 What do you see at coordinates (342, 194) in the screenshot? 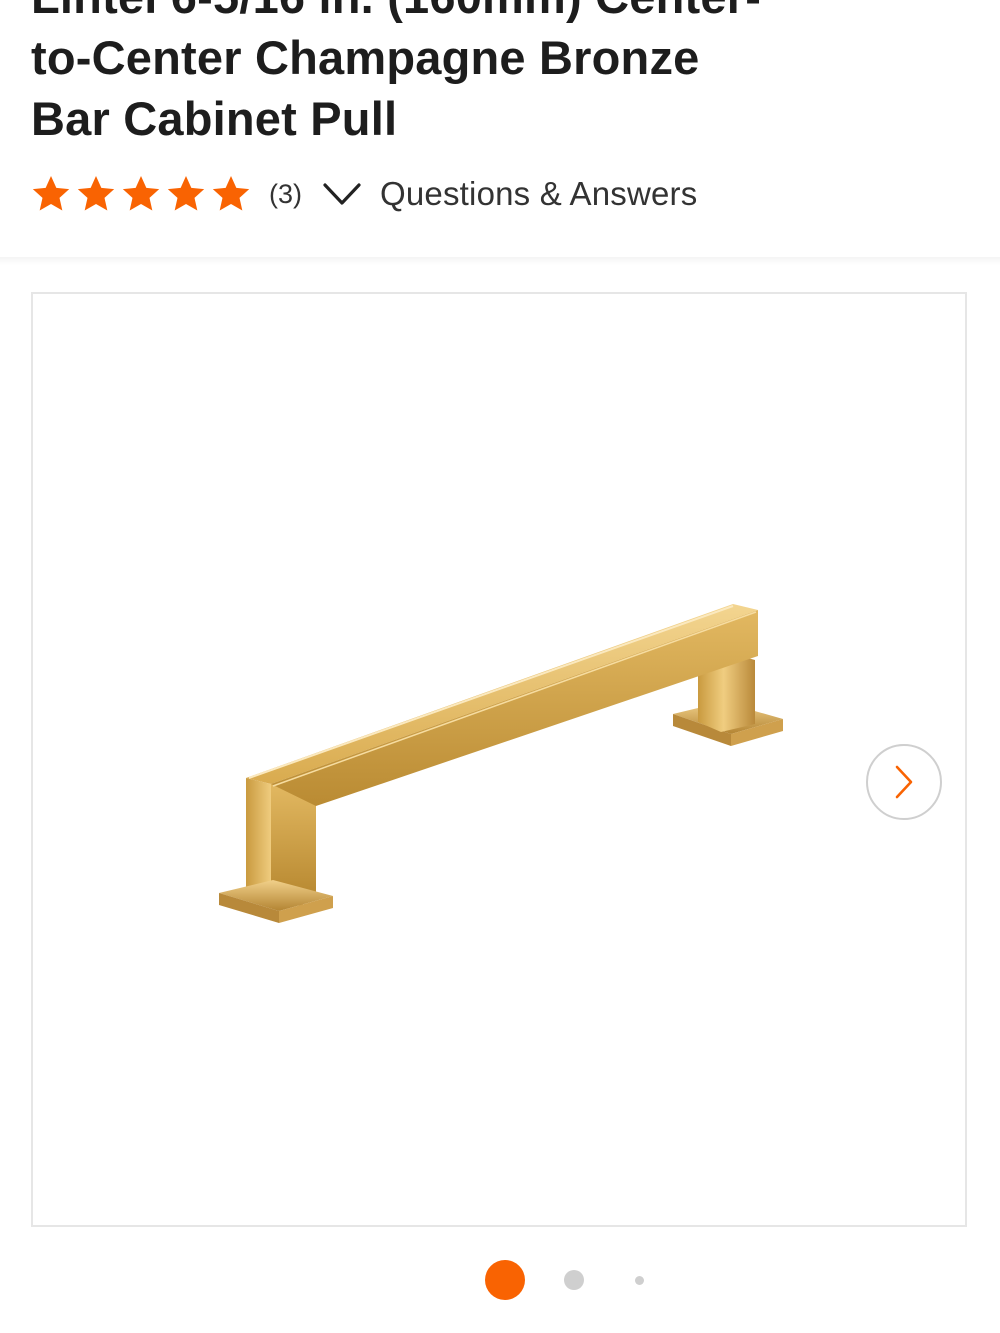
I see `chevron-down-icon` at bounding box center [342, 194].